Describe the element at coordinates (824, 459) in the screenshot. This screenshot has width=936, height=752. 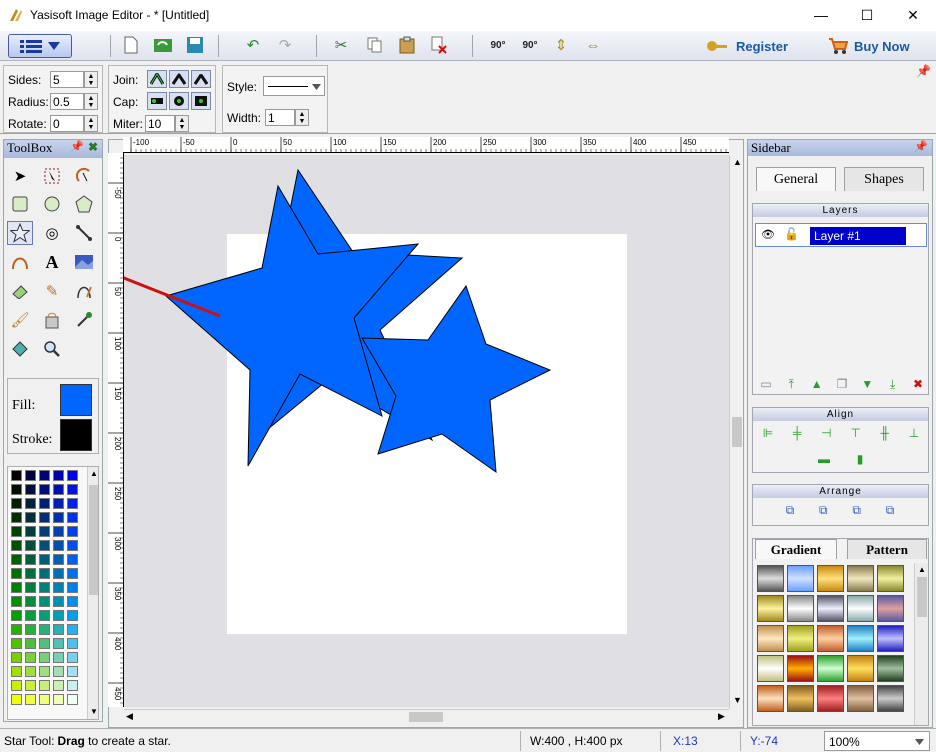
I see `distribute-horizontal-icon: ▬` at that location.